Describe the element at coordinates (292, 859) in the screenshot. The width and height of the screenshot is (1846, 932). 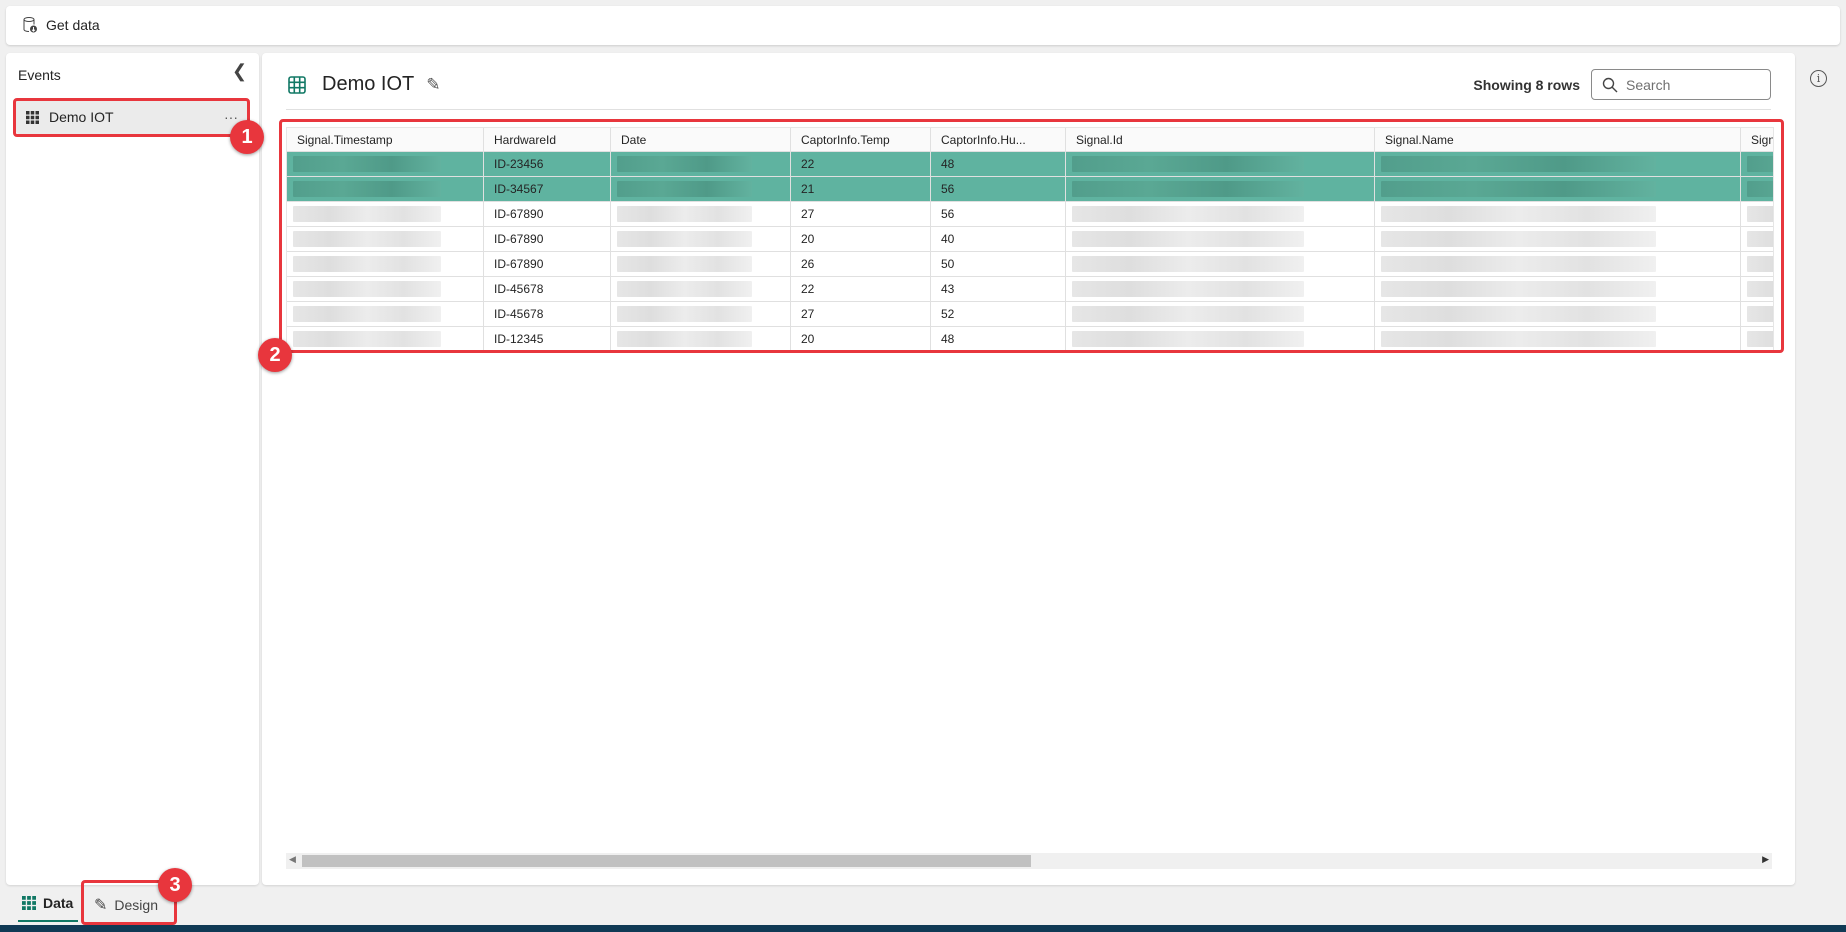
I see `scroll-left-arrow-icon: ◀` at that location.